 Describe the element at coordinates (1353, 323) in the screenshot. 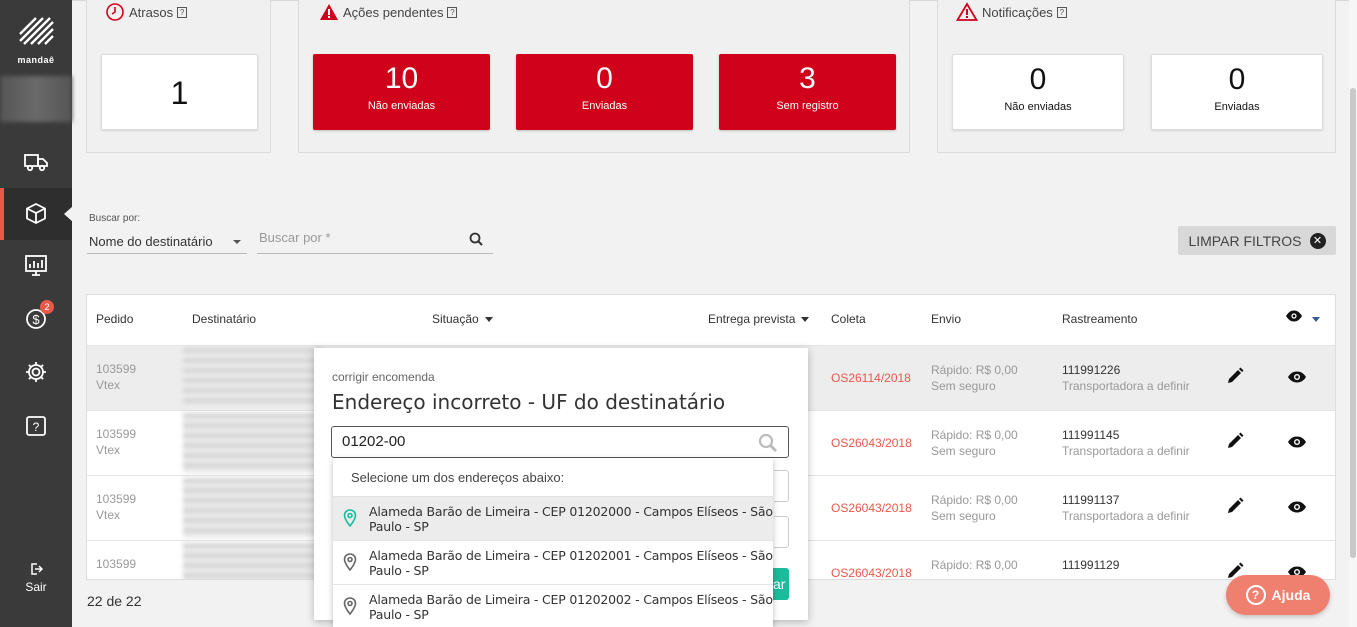

I see `scrollbar-thumb` at that location.